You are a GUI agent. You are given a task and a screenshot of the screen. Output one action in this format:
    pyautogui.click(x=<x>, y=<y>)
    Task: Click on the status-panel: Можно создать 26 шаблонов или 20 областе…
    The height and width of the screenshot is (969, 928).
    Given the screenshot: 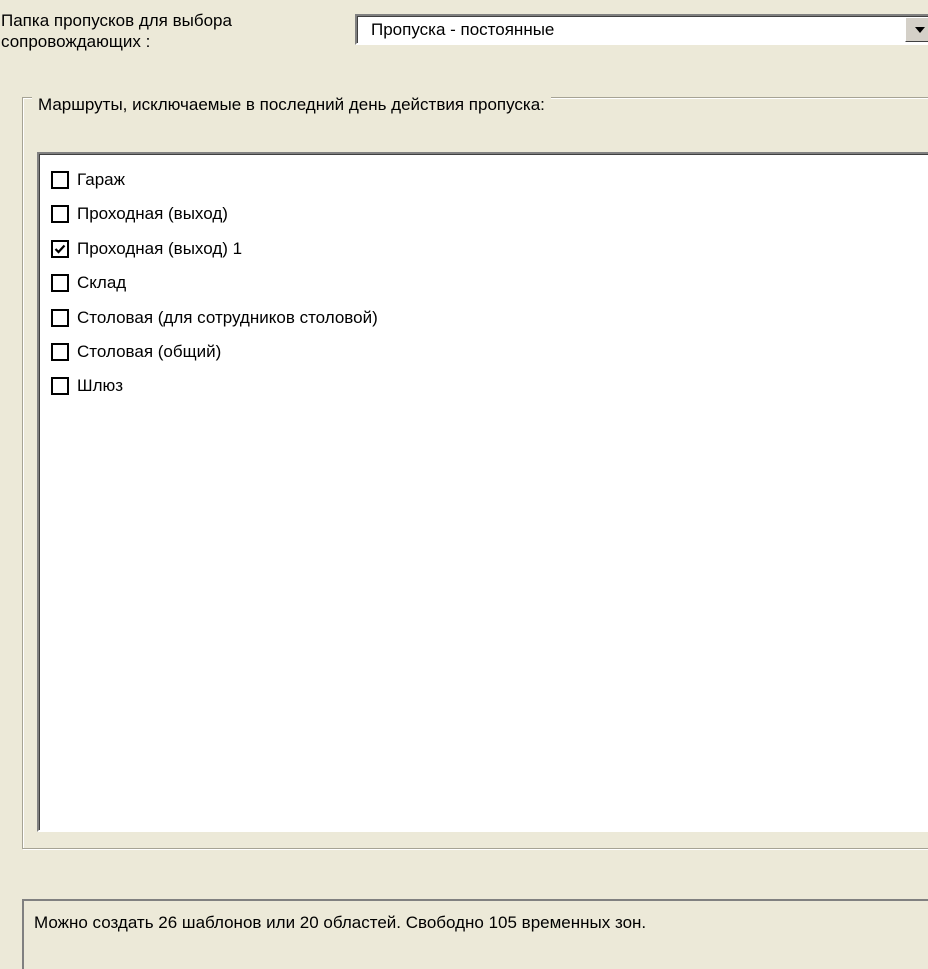 What is the action you would take?
    pyautogui.click(x=475, y=934)
    